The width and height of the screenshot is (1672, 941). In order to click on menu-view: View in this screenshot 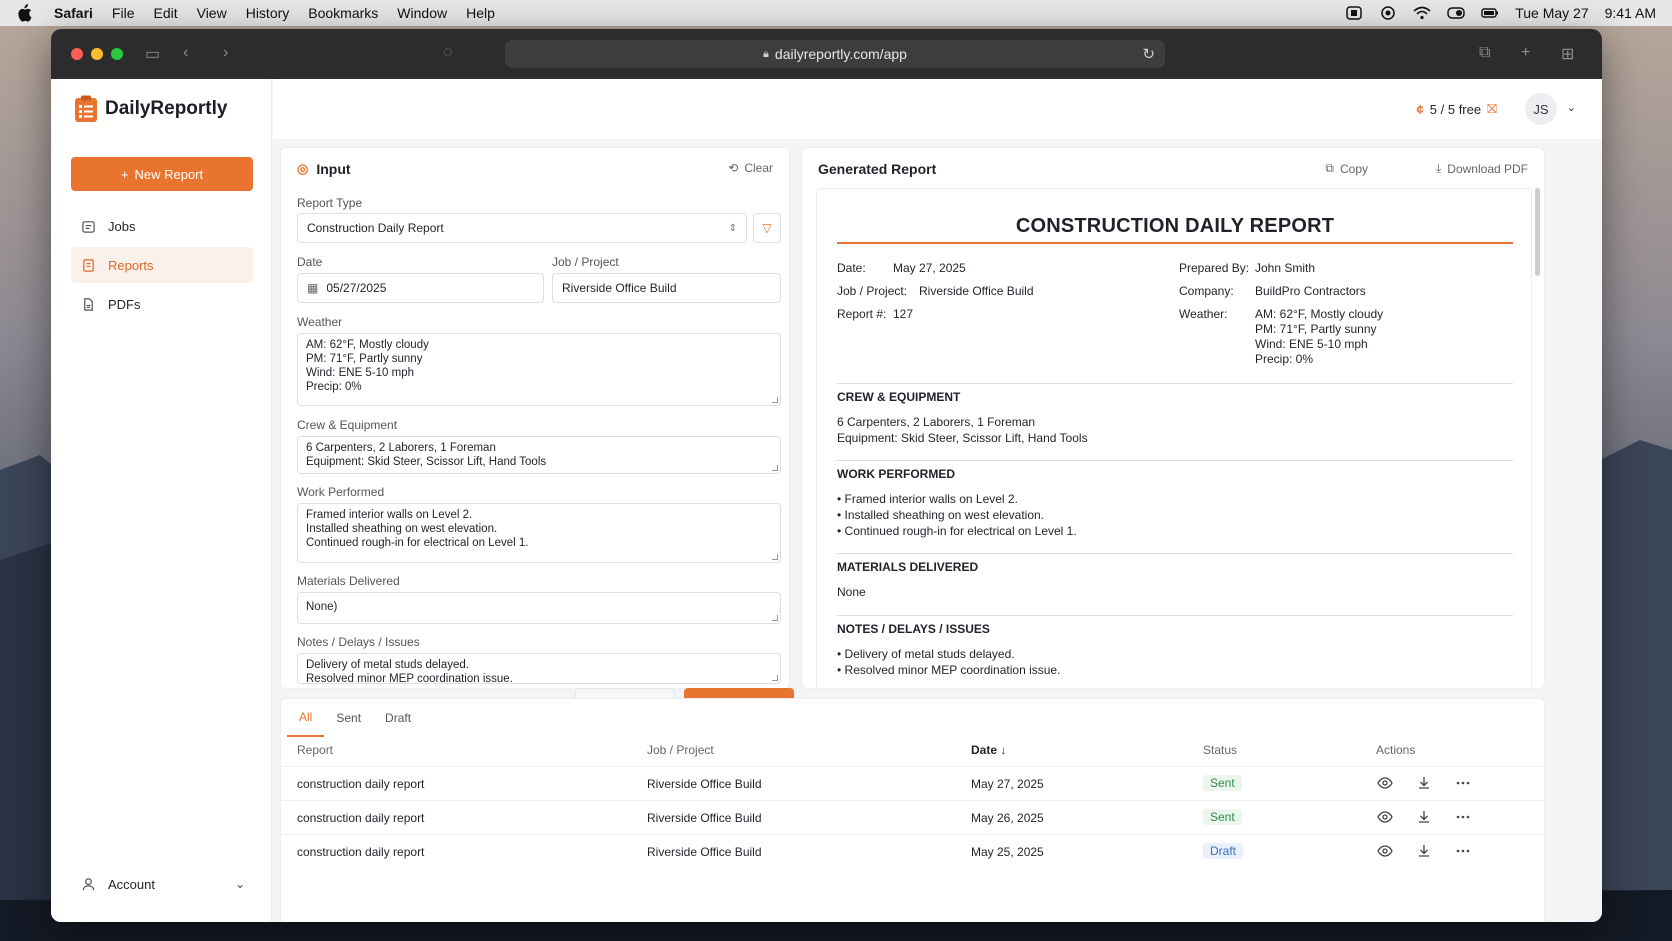, I will do `click(212, 13)`.